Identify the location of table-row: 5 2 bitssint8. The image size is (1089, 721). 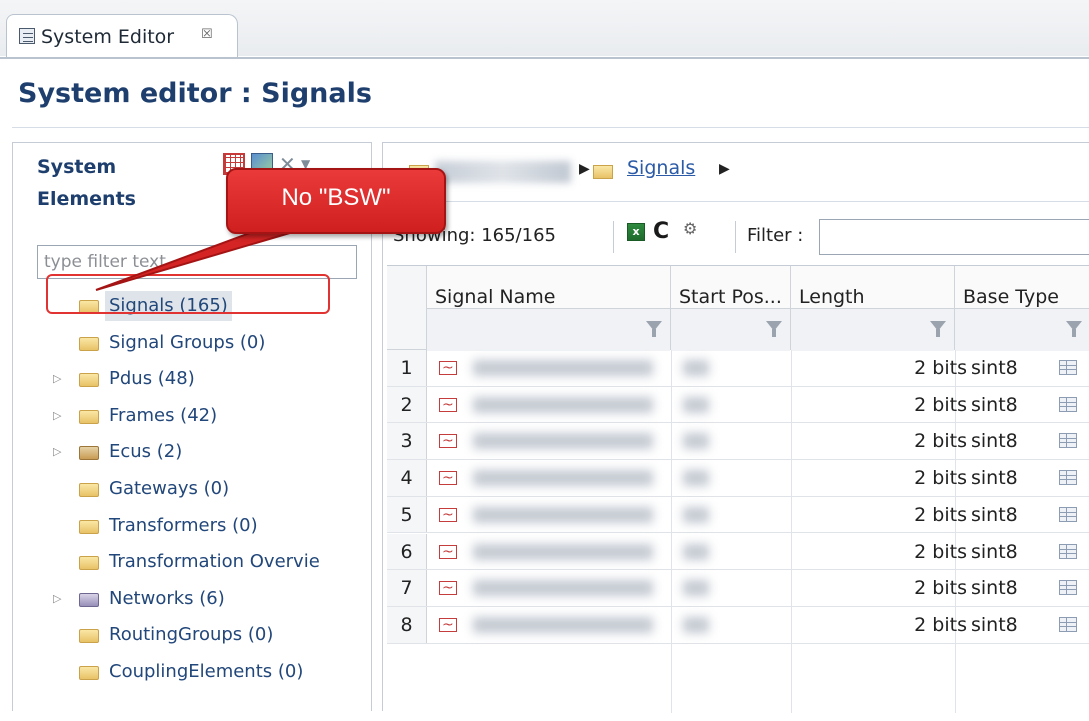
(738, 515).